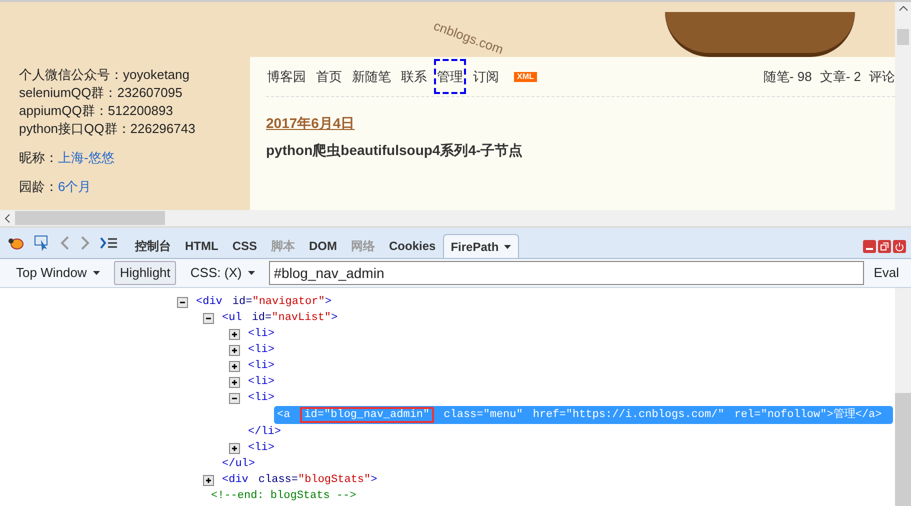  I want to click on contact-line: seleniumQQ群：232607095, so click(101, 93).